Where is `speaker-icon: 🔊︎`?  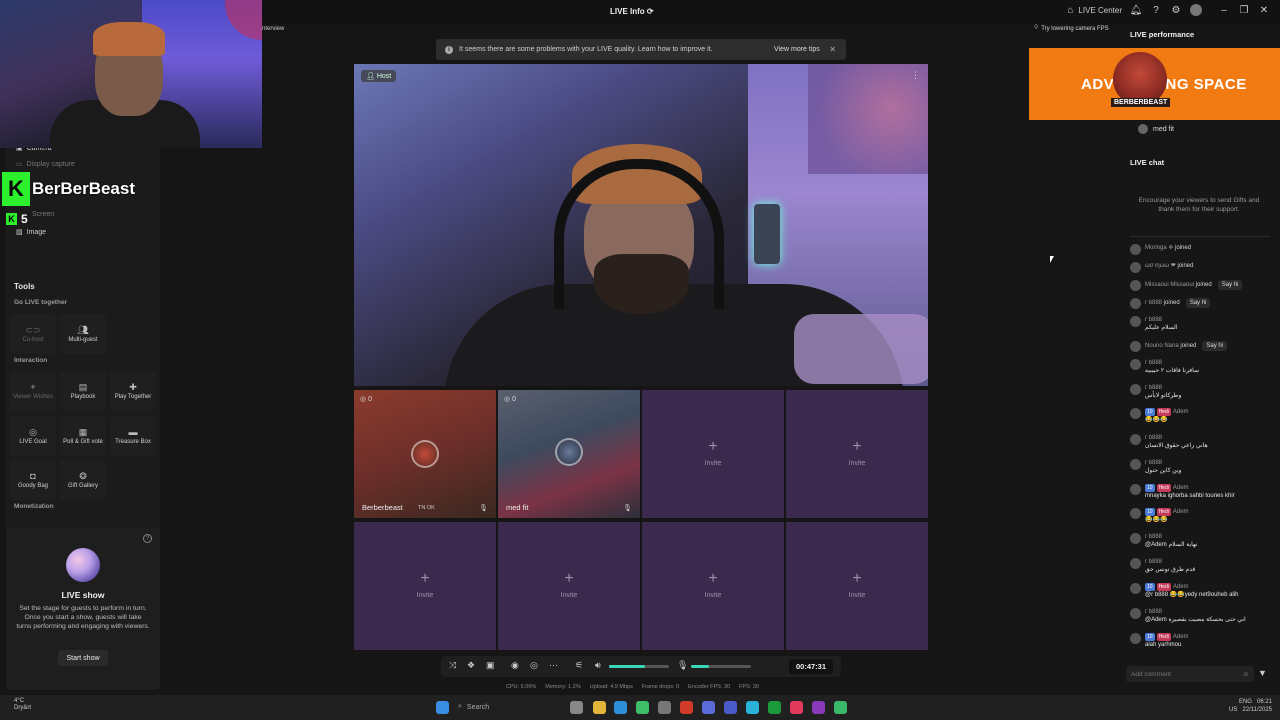
speaker-icon: 🔊︎ is located at coordinates (598, 665).